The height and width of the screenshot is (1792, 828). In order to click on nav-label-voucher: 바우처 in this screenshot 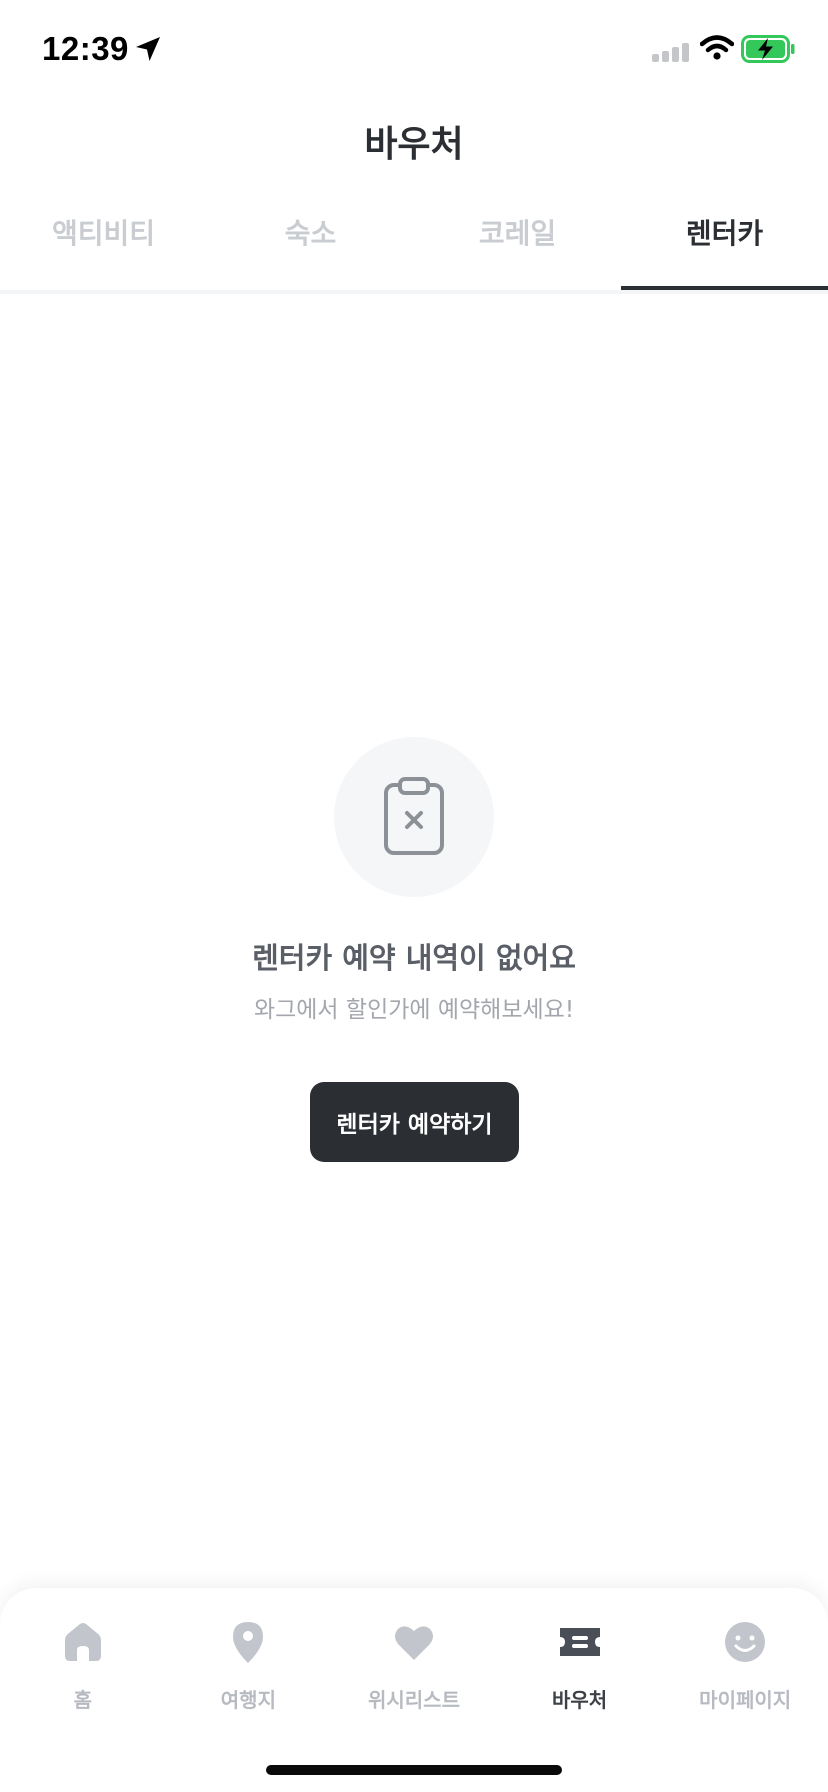, I will do `click(579, 1700)`.